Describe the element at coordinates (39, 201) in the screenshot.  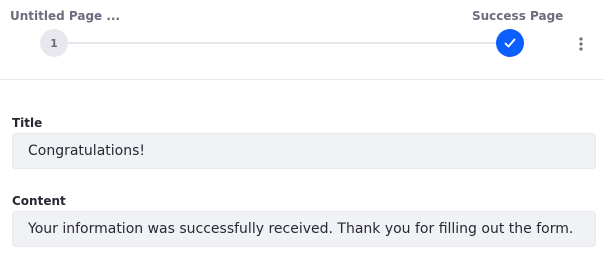
I see `content-field-label: Content` at that location.